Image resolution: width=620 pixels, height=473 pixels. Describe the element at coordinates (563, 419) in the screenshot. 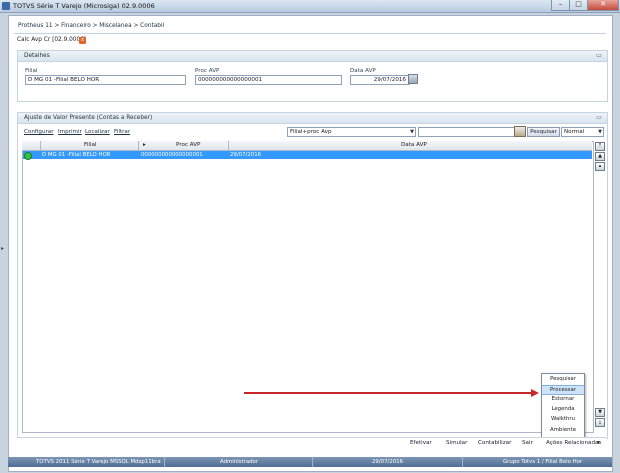

I see `menu-item-walkthru: Walkthru` at that location.